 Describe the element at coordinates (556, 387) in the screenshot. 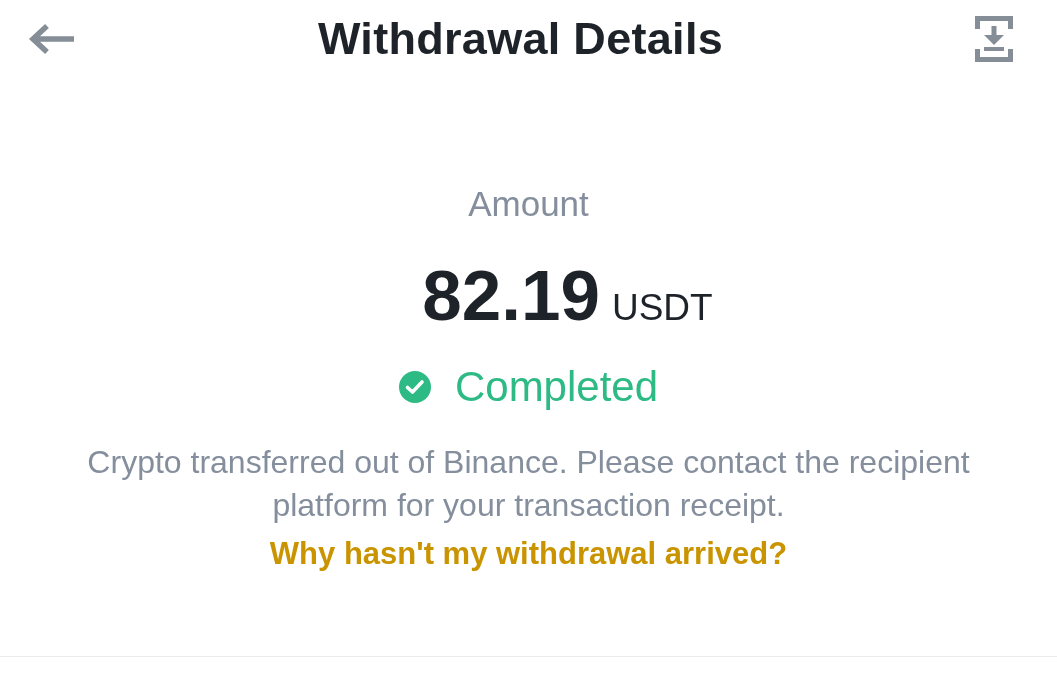

I see `status-text: Completed` at that location.